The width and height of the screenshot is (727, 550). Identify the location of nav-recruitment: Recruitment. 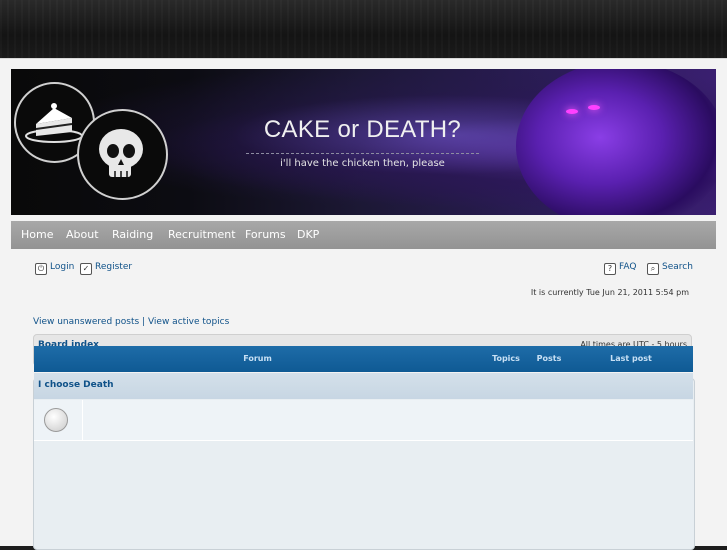
(202, 234).